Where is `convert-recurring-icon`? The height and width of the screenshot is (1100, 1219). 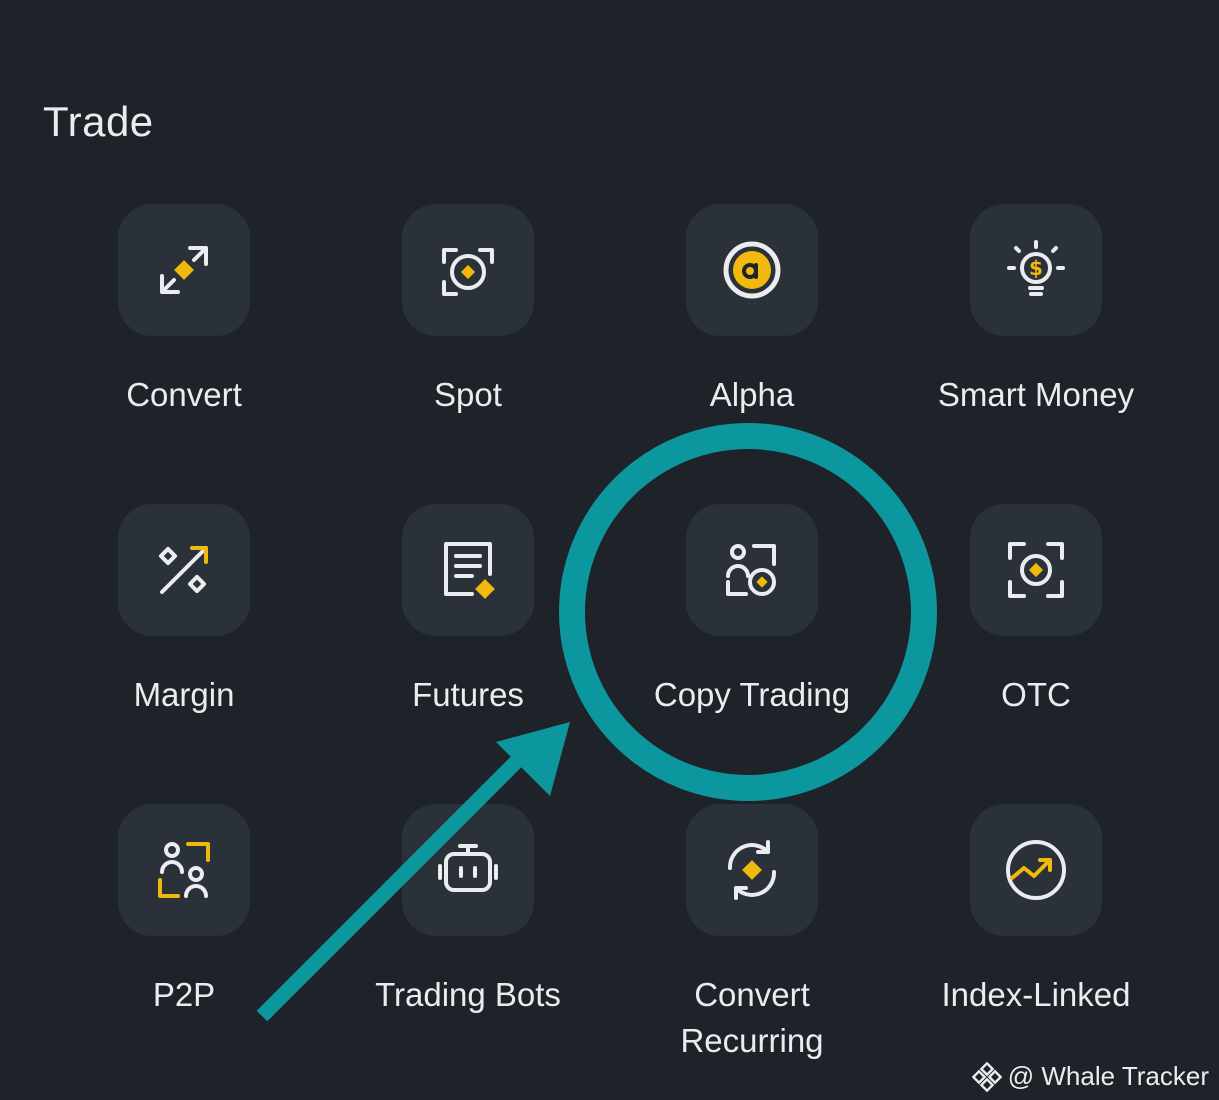 convert-recurring-icon is located at coordinates (752, 870).